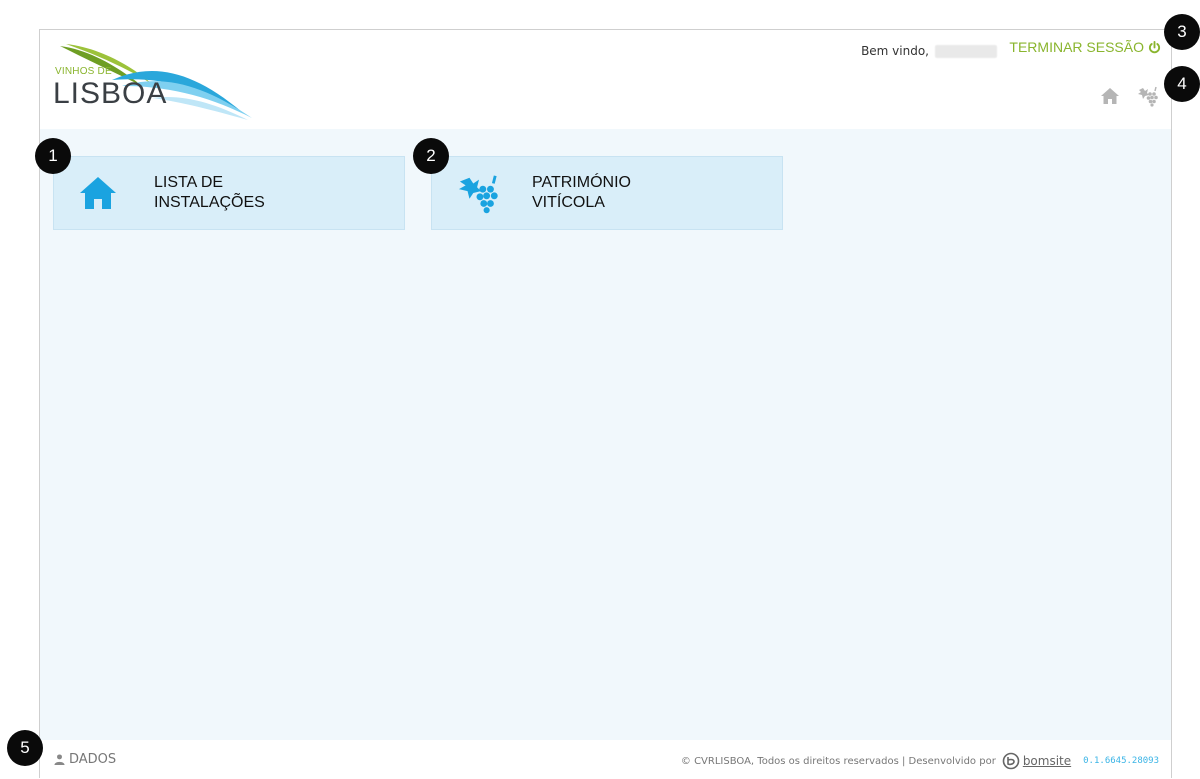  What do you see at coordinates (93, 759) in the screenshot?
I see `dados-label: DADOS` at bounding box center [93, 759].